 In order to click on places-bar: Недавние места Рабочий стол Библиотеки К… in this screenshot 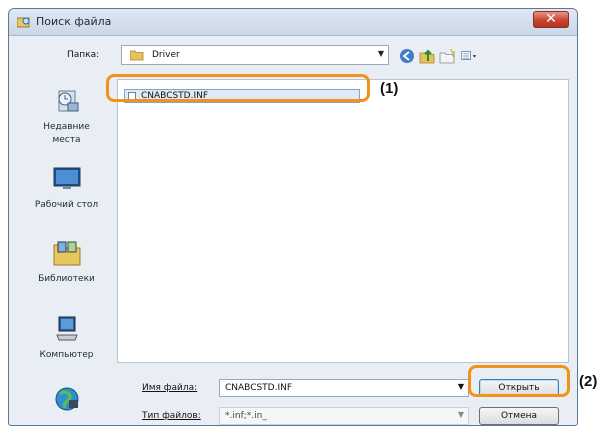, I will do `click(66, 251)`.